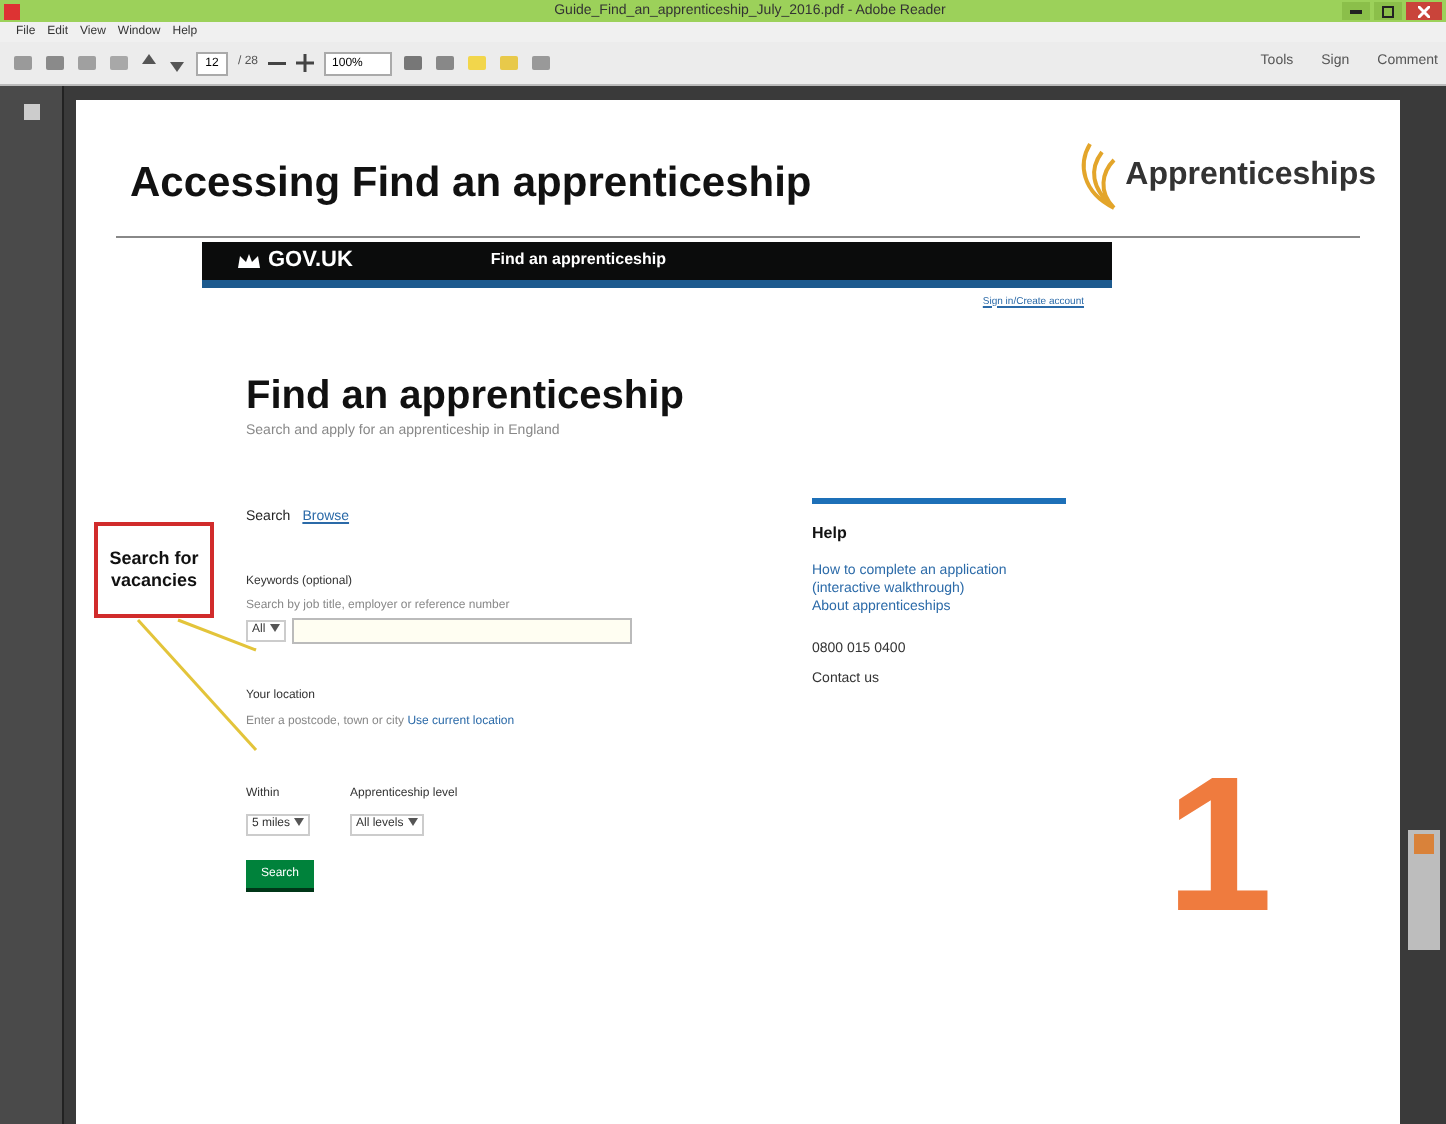  I want to click on page-title: Find an apprenticeship, so click(465, 397).